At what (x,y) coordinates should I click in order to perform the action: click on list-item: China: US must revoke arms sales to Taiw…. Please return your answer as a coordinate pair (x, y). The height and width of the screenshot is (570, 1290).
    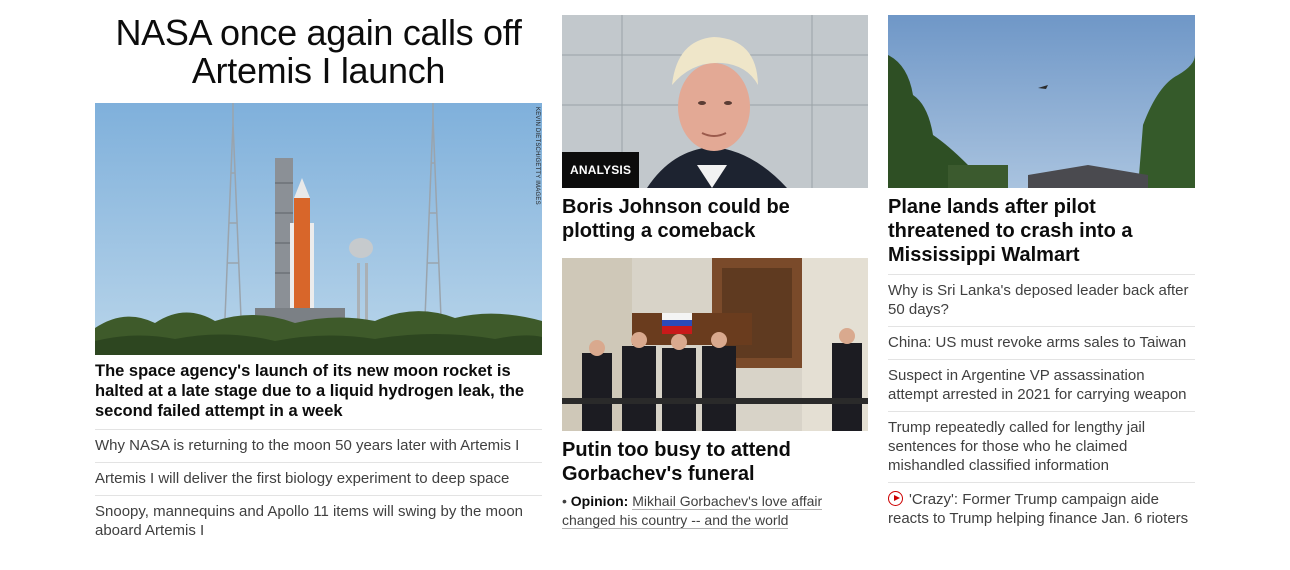
    Looking at the image, I should click on (1041, 342).